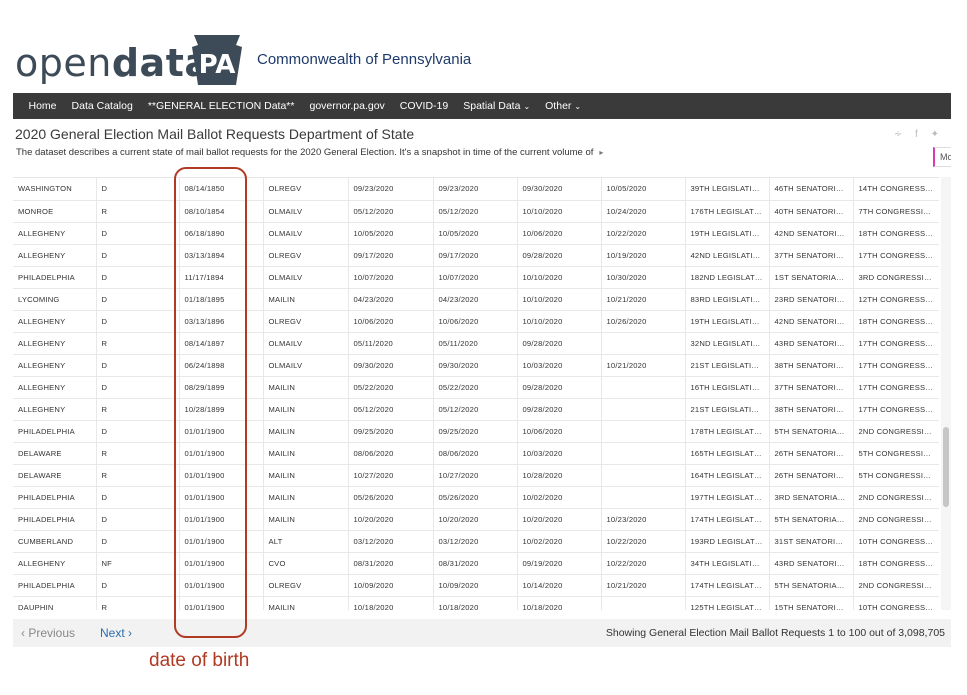 Image resolution: width=967 pixels, height=695 pixels. Describe the element at coordinates (113, 63) in the screenshot. I see `site-logo: opendata` at that location.